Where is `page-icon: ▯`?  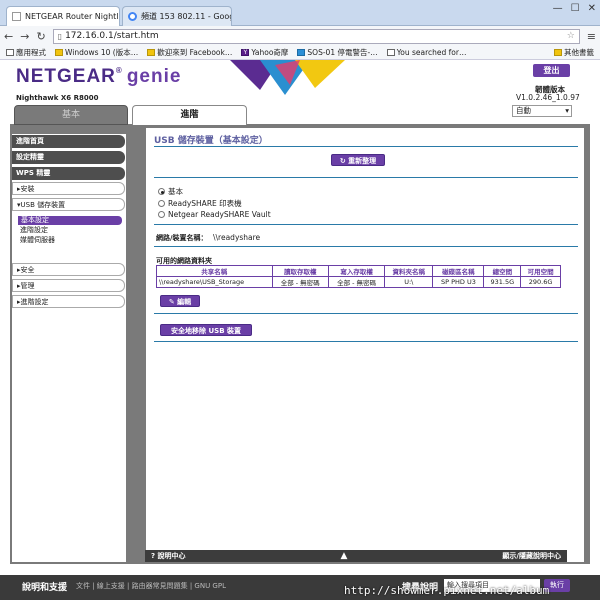
page-icon: ▯ is located at coordinates (60, 36).